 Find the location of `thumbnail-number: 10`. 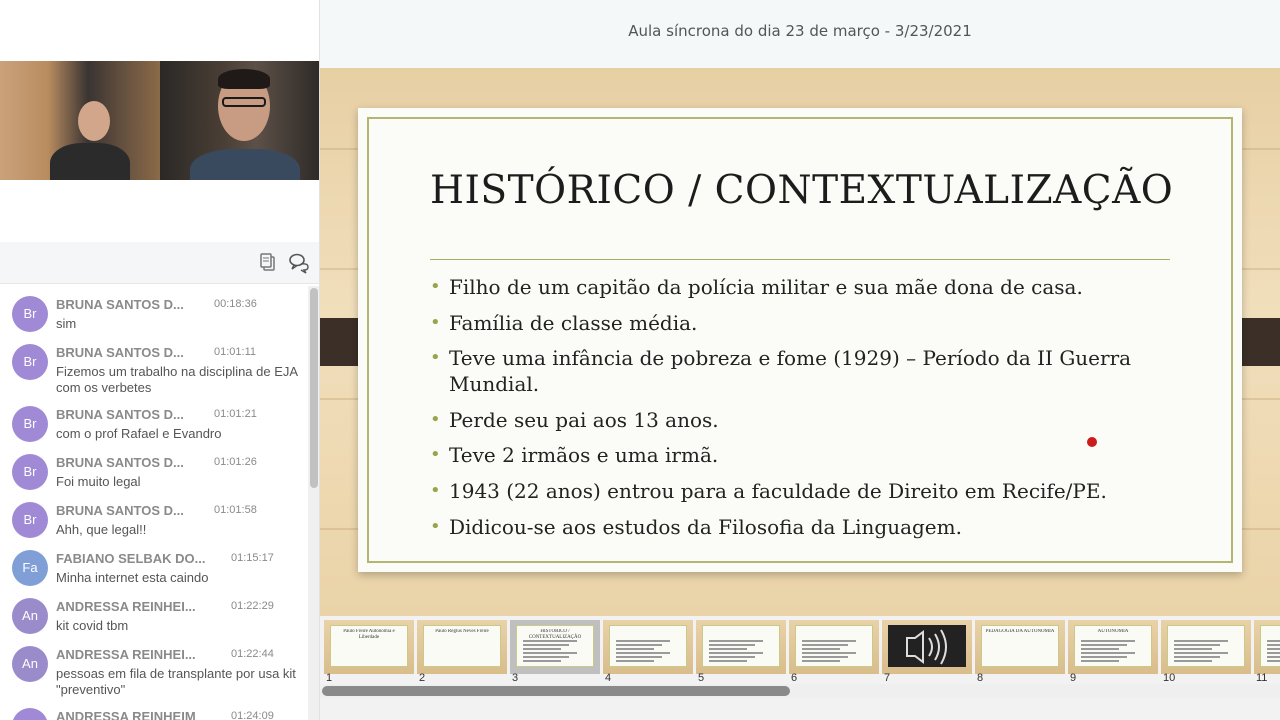

thumbnail-number: 10 is located at coordinates (1169, 678).